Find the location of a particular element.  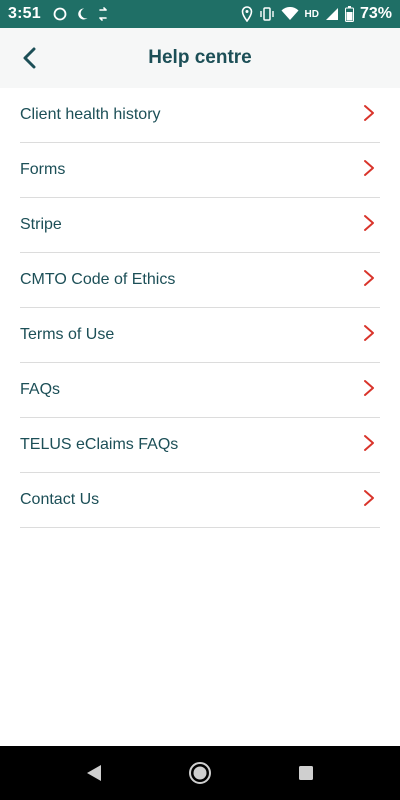

wifi-icon is located at coordinates (290, 14).